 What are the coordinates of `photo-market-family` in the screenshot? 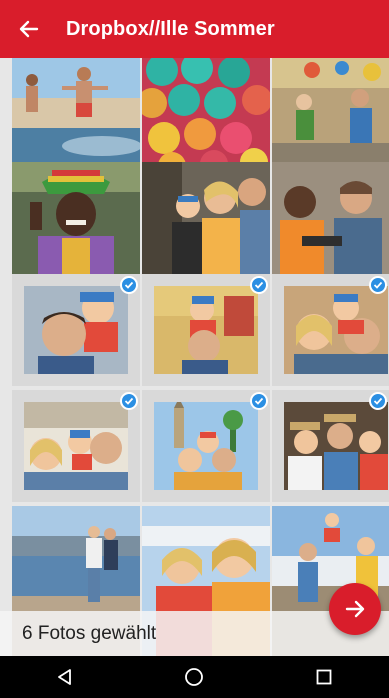 It's located at (330, 114).